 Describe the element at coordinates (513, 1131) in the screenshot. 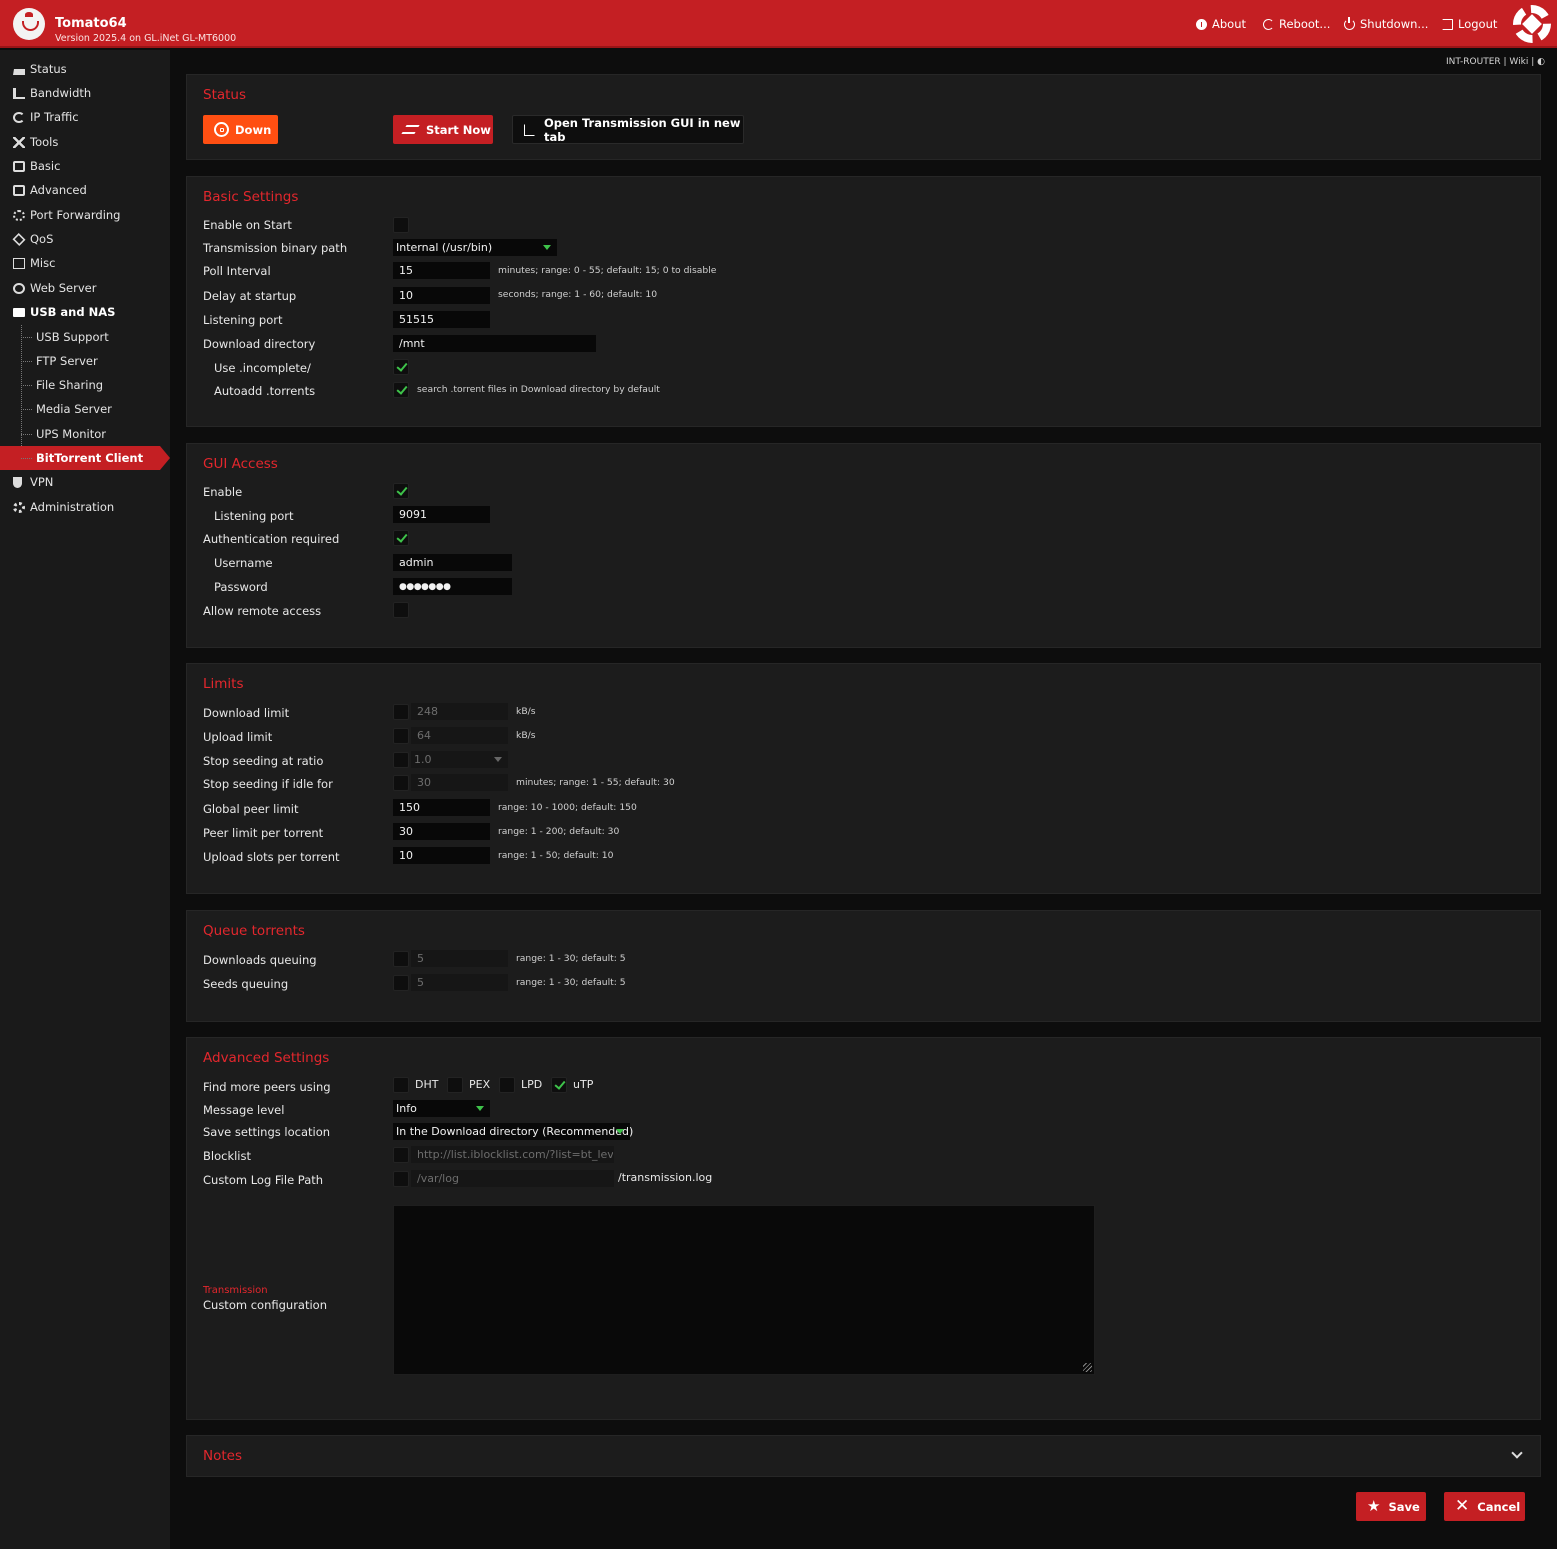

I see `save-location-select: In the Download directory (Recommended)` at that location.